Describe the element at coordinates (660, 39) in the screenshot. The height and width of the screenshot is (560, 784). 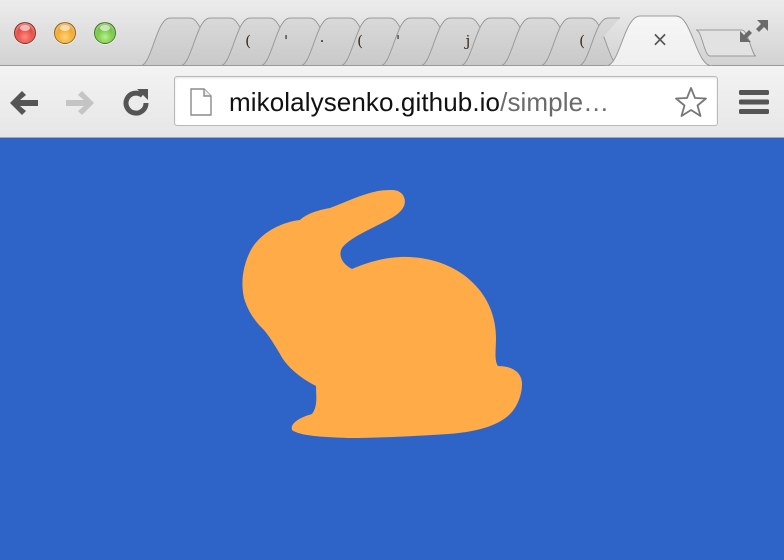
I see `tab-close-button: ×` at that location.